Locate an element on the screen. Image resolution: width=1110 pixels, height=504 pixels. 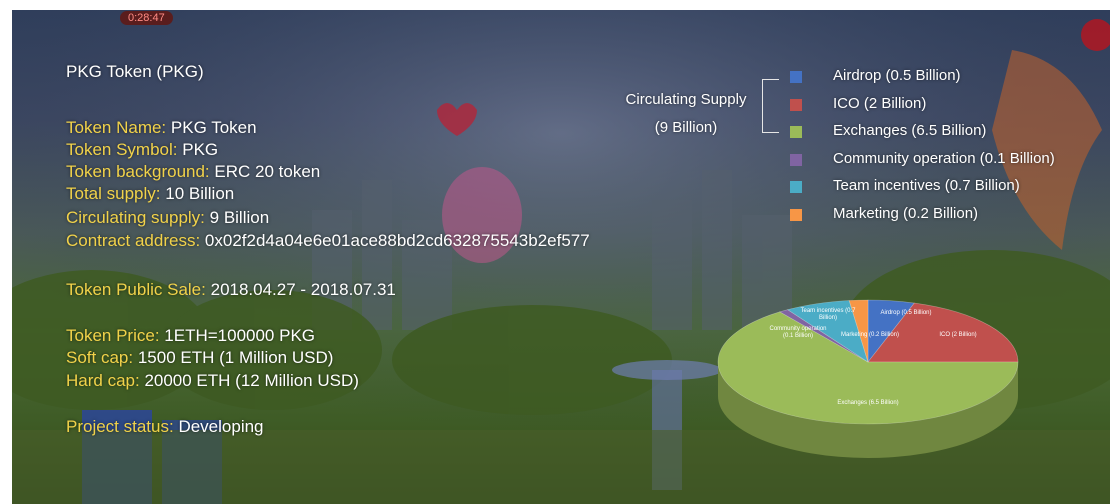
token-name-value: PKG Token is located at coordinates (213, 127).